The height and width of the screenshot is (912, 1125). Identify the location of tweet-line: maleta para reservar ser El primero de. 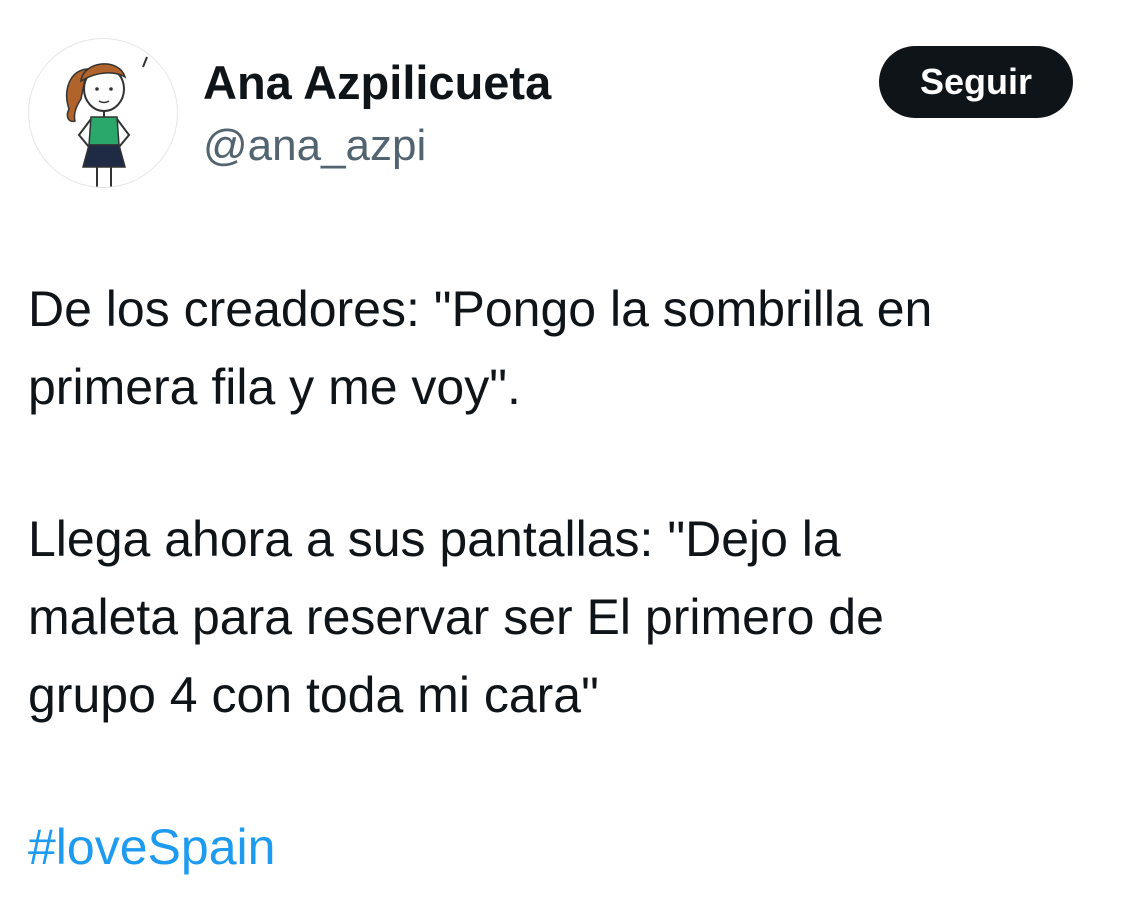
(456, 617).